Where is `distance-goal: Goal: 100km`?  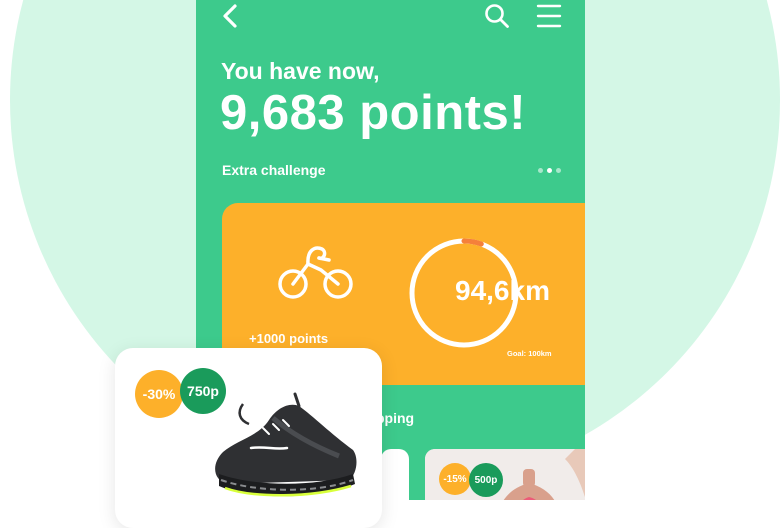
distance-goal: Goal: 100km is located at coordinates (529, 353).